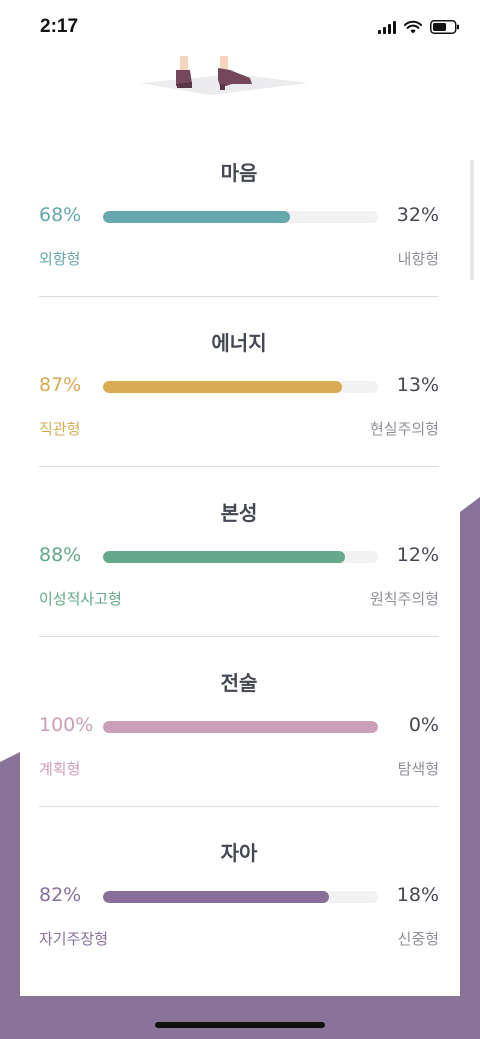 Image resolution: width=480 pixels, height=1039 pixels. I want to click on right-percent: 32%, so click(417, 215).